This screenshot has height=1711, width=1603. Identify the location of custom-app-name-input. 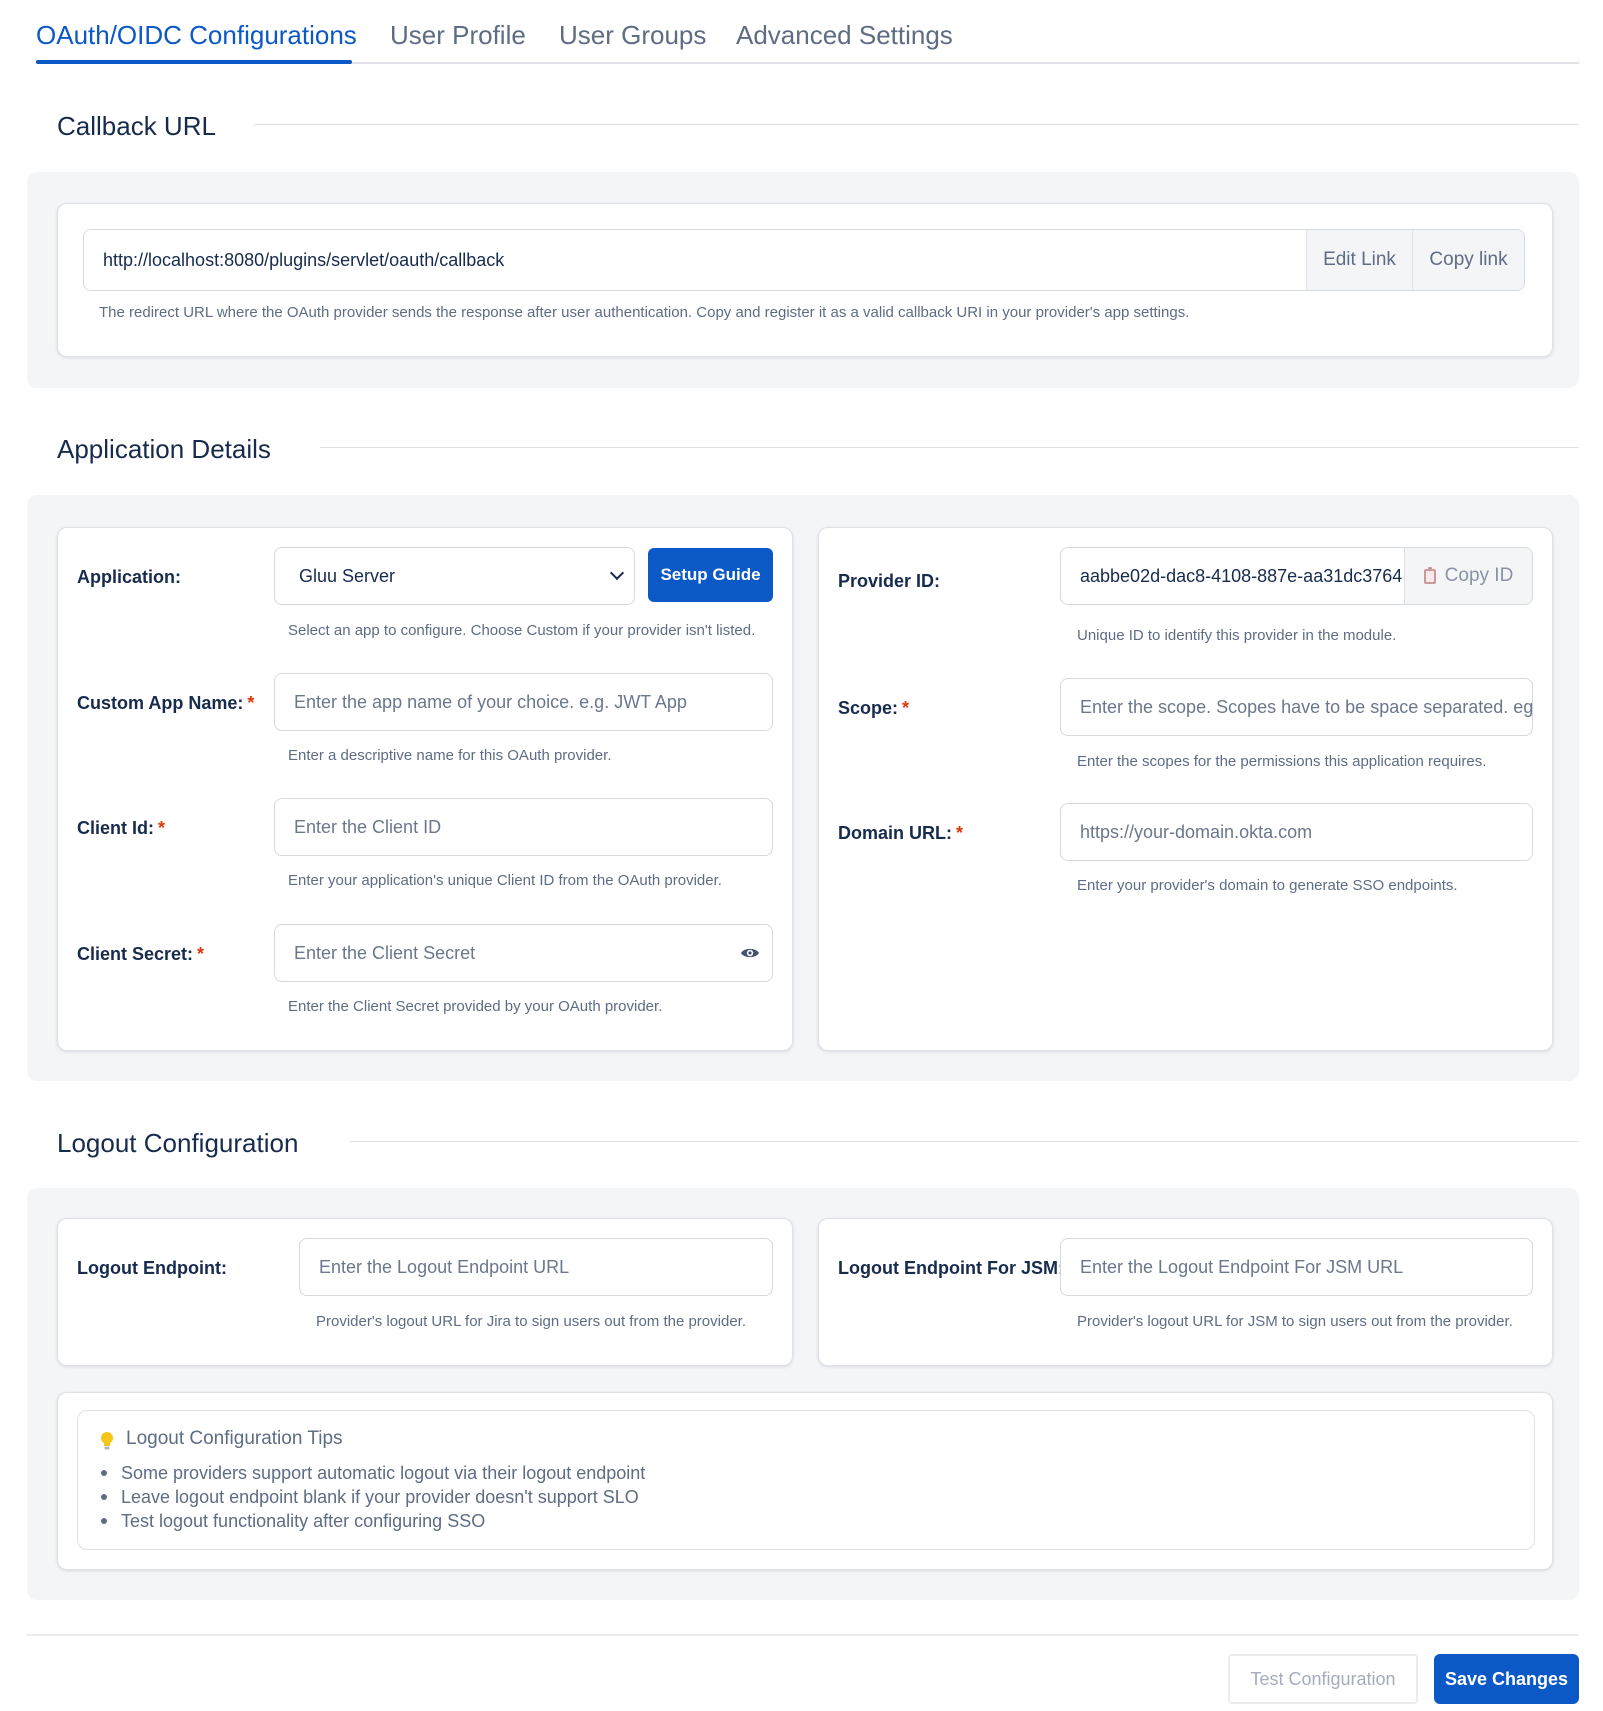
(523, 702).